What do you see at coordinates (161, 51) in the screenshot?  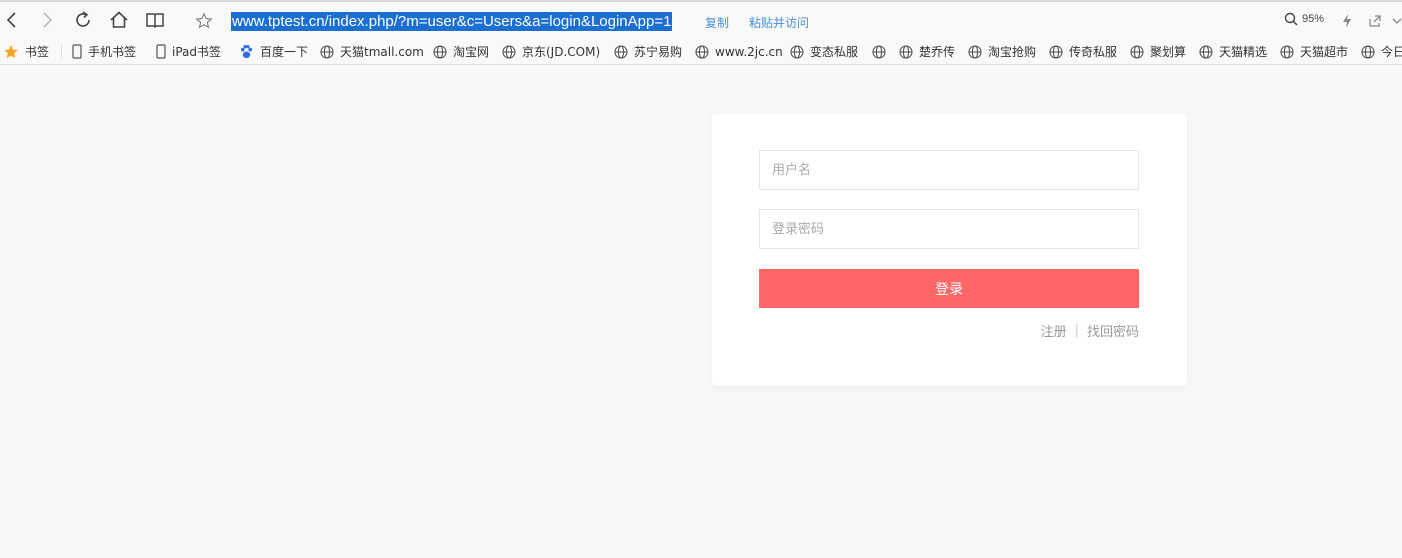 I see `tablet-icon` at bounding box center [161, 51].